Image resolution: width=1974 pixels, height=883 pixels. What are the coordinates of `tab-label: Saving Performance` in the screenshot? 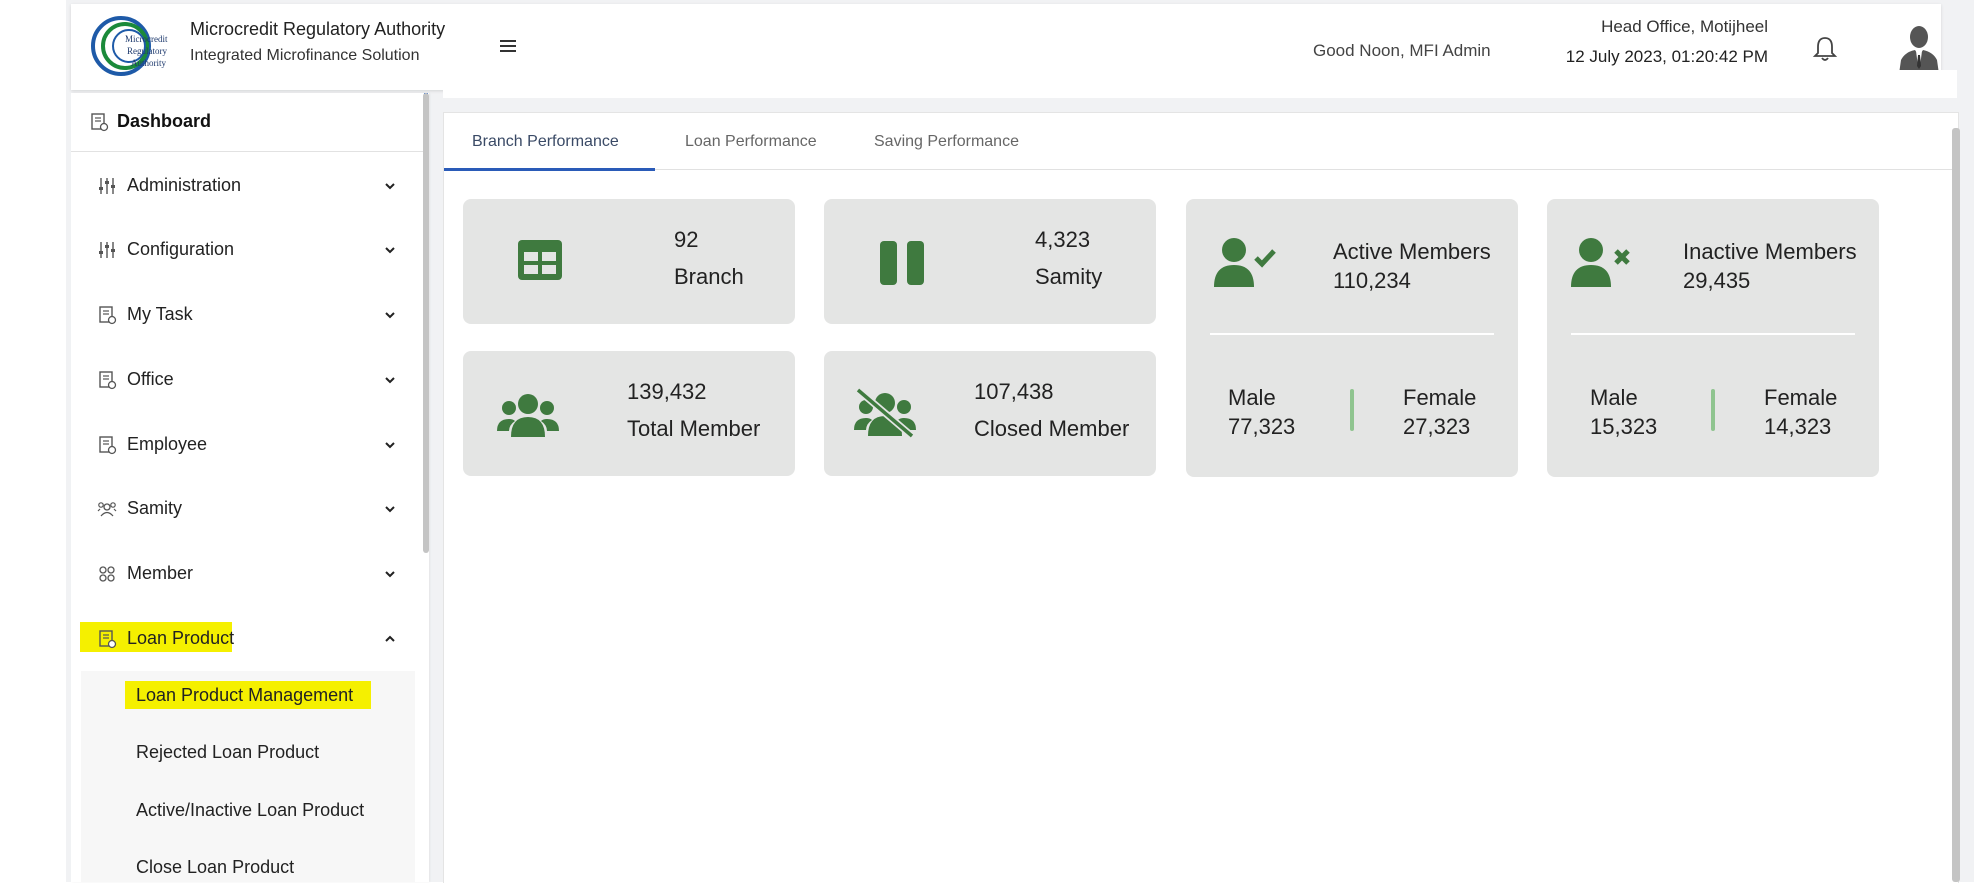 It's located at (946, 141).